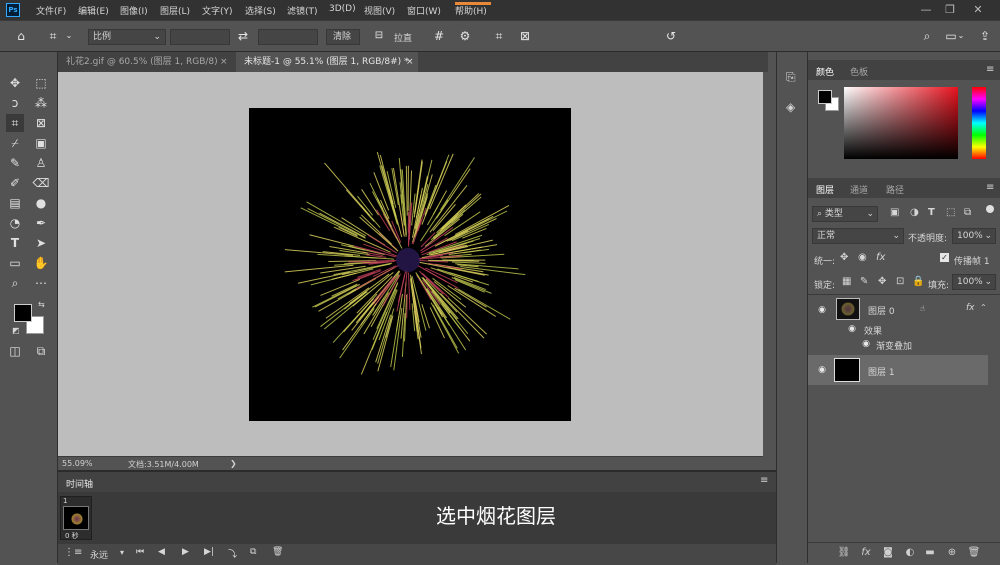 This screenshot has width=1000, height=565. What do you see at coordinates (926, 10) in the screenshot?
I see `minimize-icon: —` at bounding box center [926, 10].